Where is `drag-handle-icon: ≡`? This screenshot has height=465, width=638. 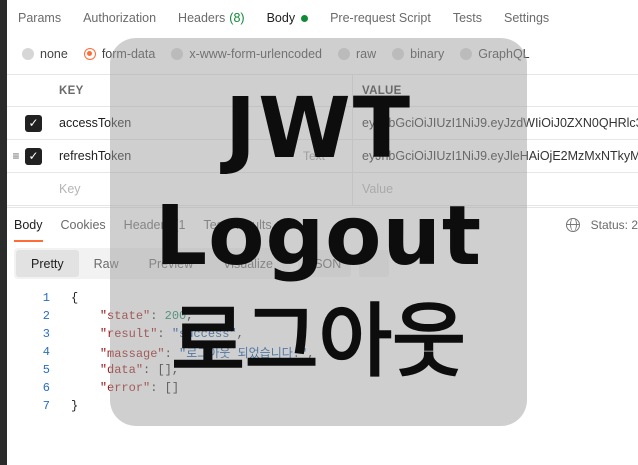 drag-handle-icon: ≡ is located at coordinates (16, 156).